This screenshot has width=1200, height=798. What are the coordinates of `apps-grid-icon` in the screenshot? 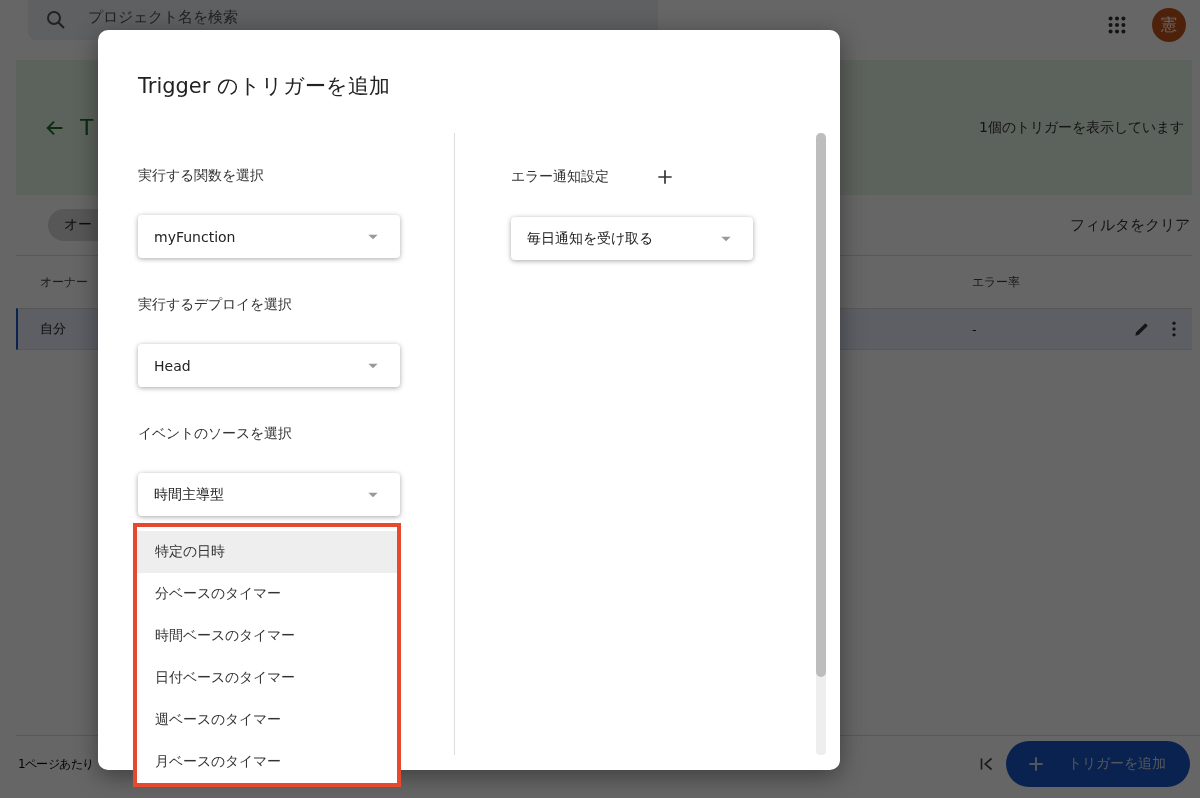 It's located at (1117, 25).